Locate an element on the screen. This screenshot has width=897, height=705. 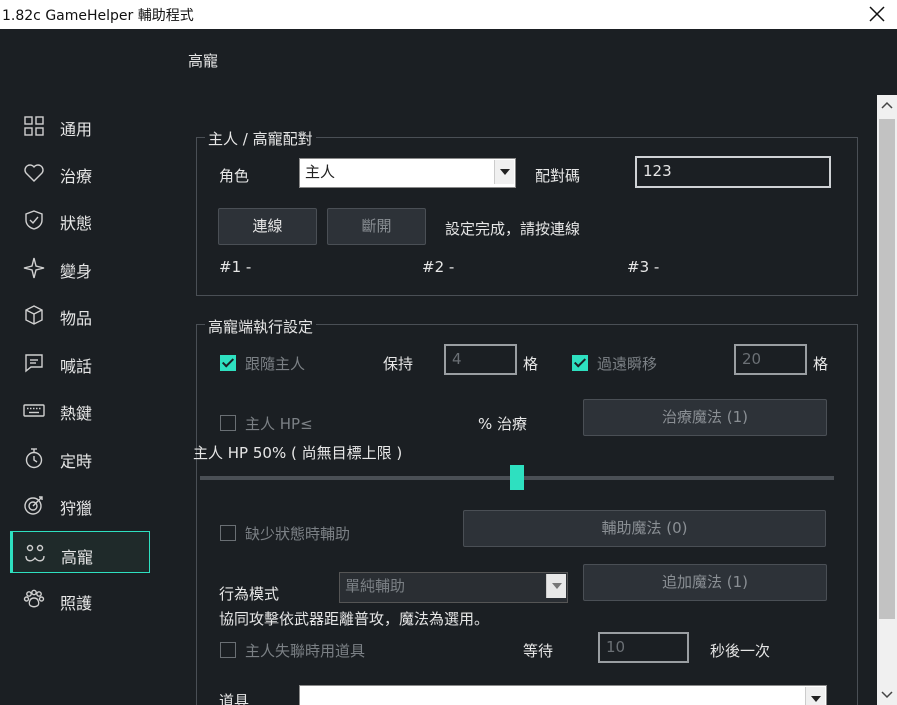
pairing-code-input: 123 is located at coordinates (733, 172).